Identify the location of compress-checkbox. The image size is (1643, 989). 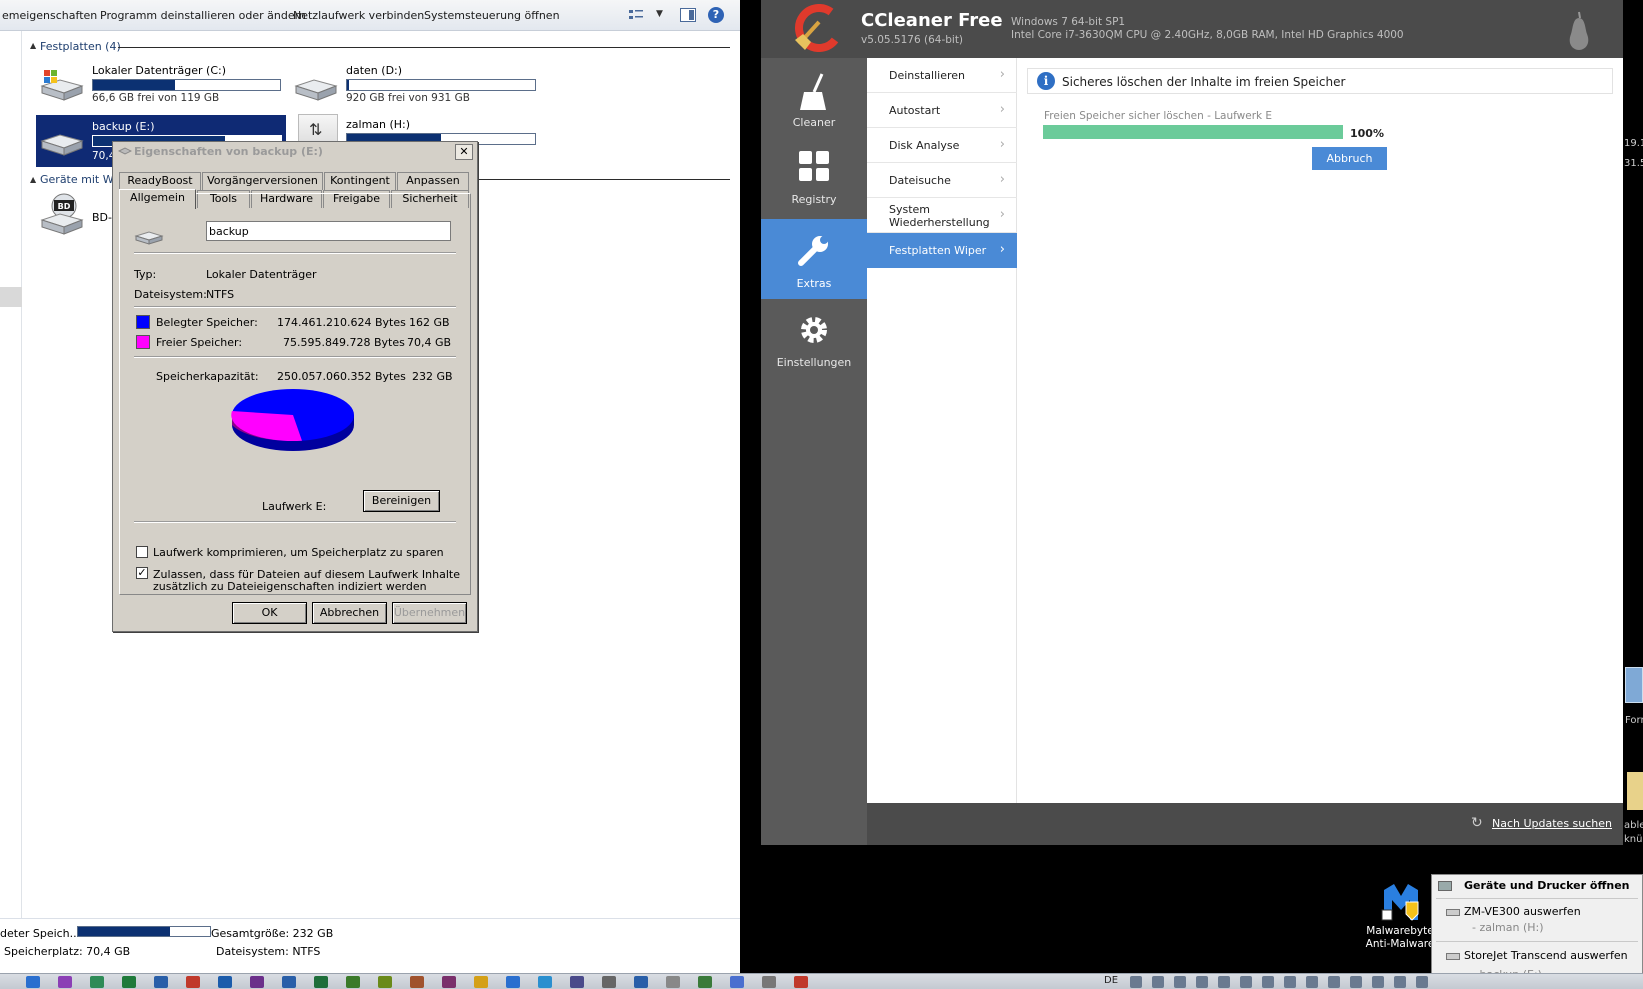
(142, 552).